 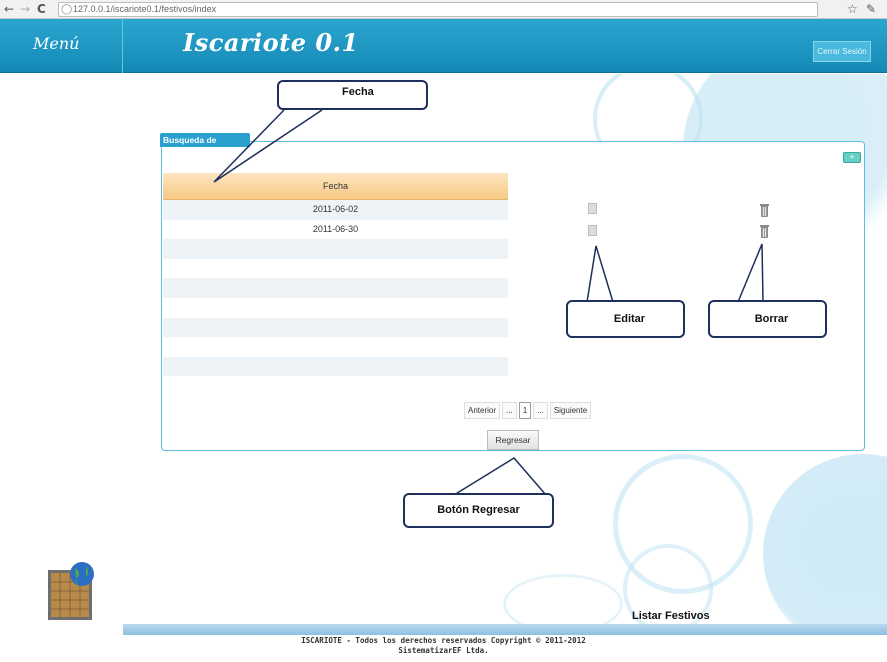 What do you see at coordinates (71, 591) in the screenshot?
I see `globe-computer-icon` at bounding box center [71, 591].